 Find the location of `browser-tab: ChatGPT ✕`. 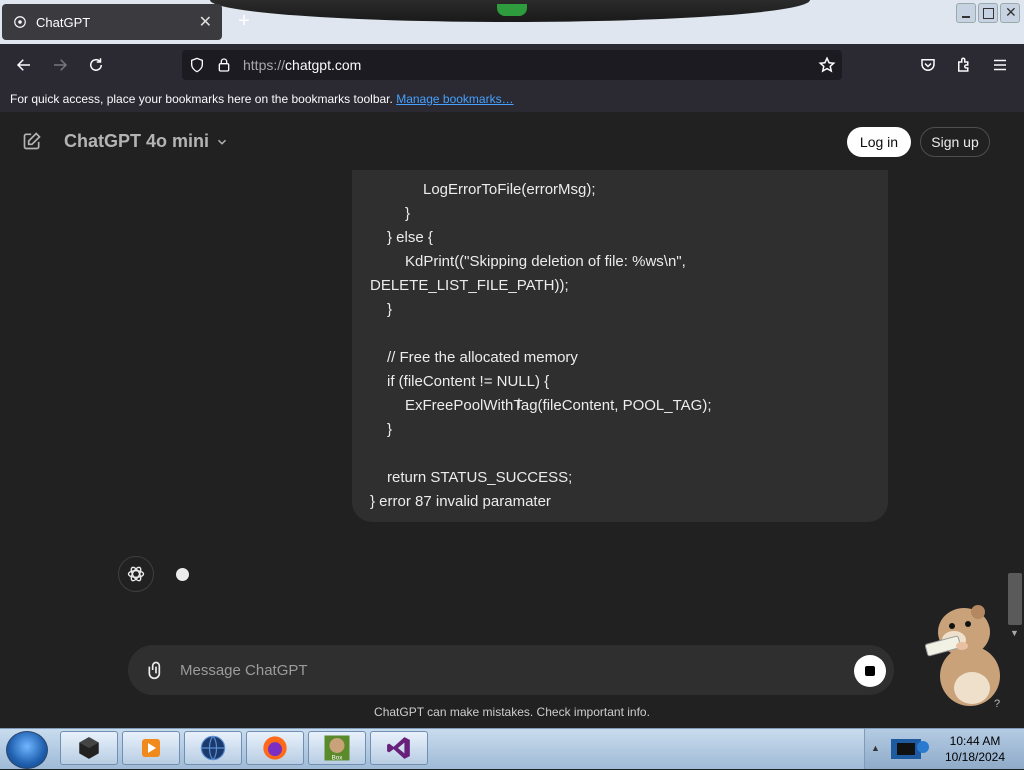

browser-tab: ChatGPT ✕ is located at coordinates (112, 22).